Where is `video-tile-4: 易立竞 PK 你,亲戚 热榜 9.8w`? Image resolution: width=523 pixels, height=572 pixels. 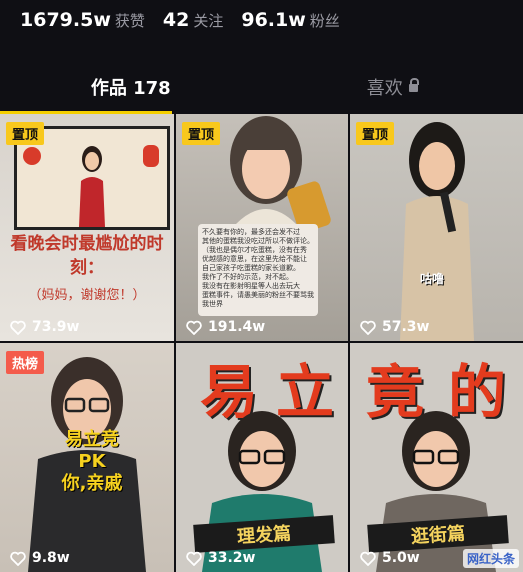
video-tile-4: 易立竞 PK 你,亲戚 热榜 9.8w is located at coordinates (87, 457).